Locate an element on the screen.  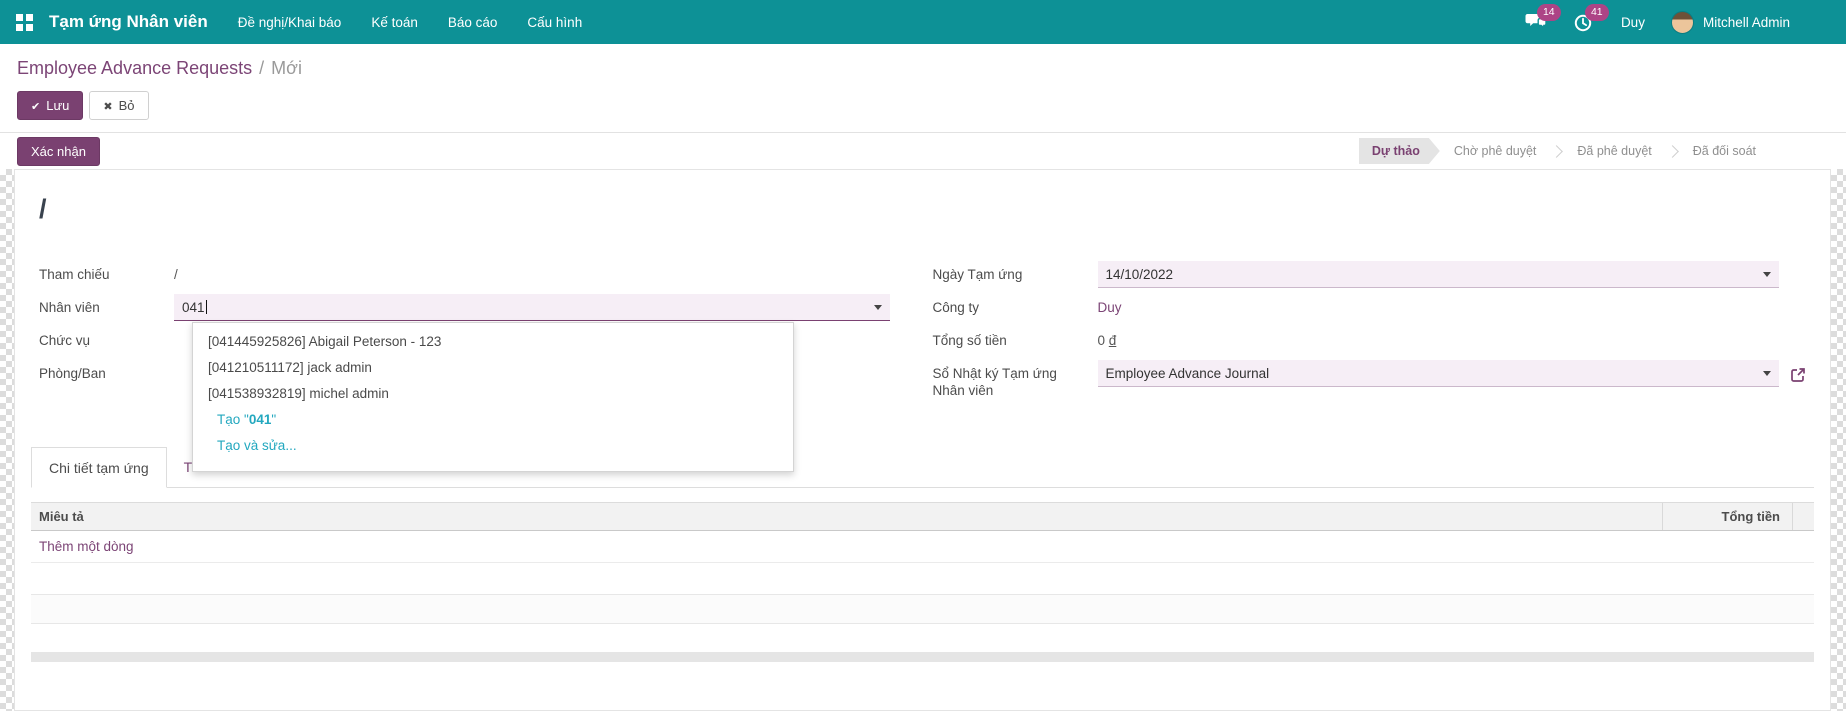
tab-advance-details: Chi tiết tạm ứng is located at coordinates (99, 467).